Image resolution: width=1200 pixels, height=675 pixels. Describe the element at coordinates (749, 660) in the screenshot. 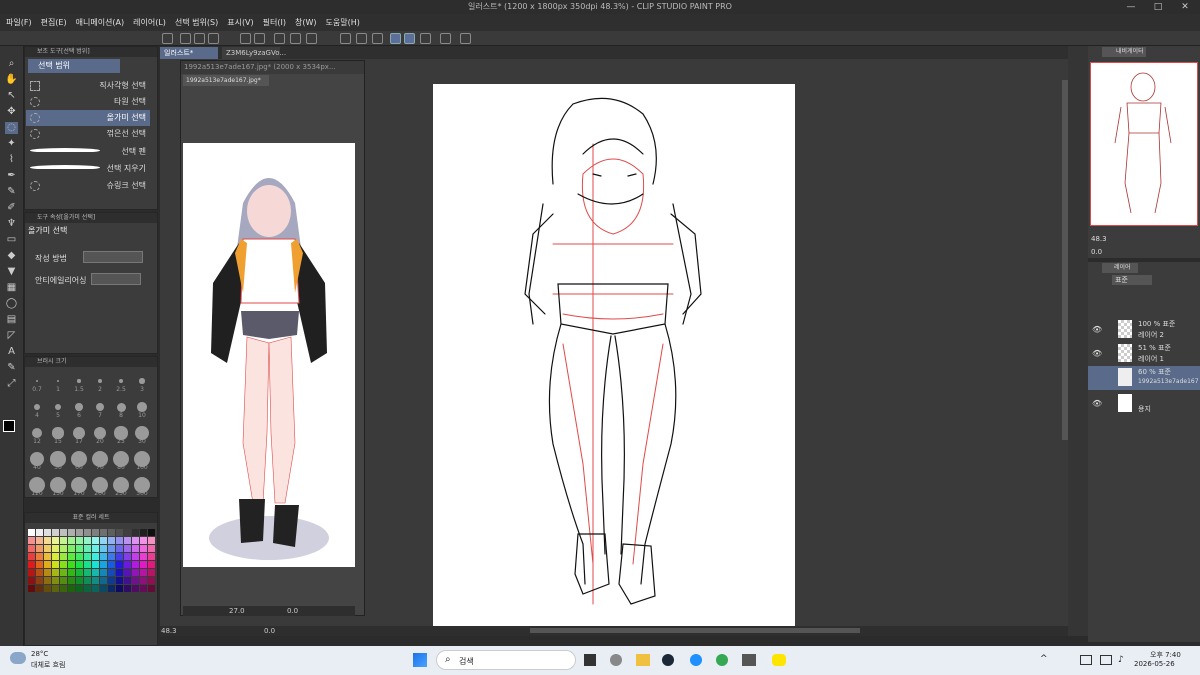

I see `clip-studio-icon` at that location.